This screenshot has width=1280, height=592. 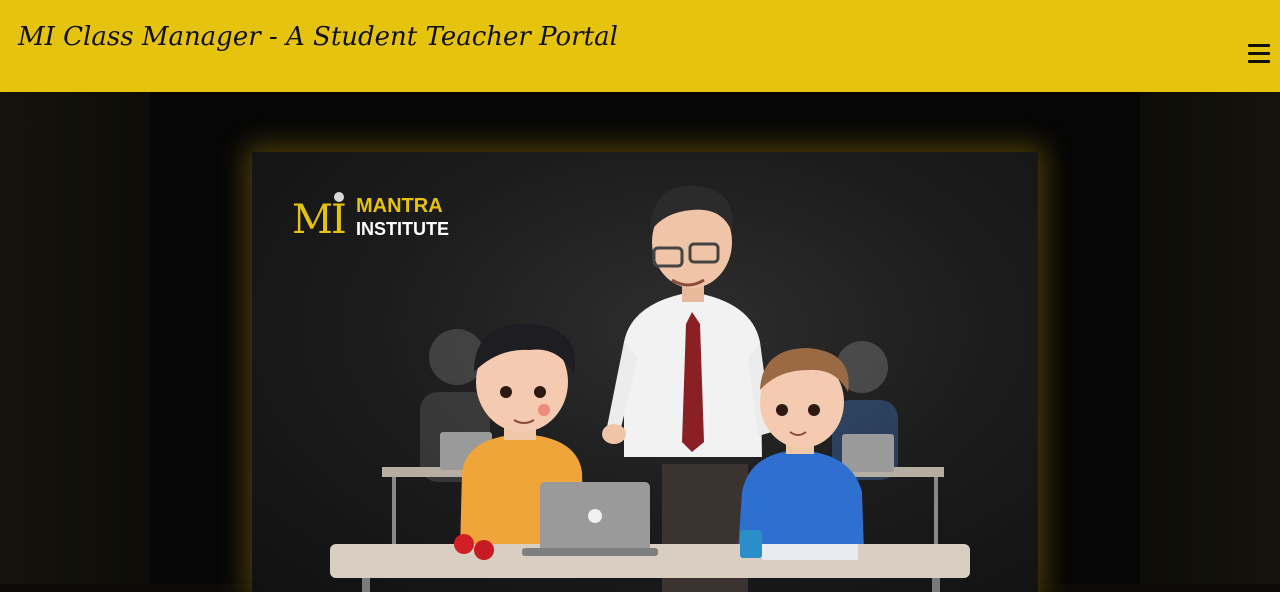 I want to click on notebook, so click(x=810, y=552).